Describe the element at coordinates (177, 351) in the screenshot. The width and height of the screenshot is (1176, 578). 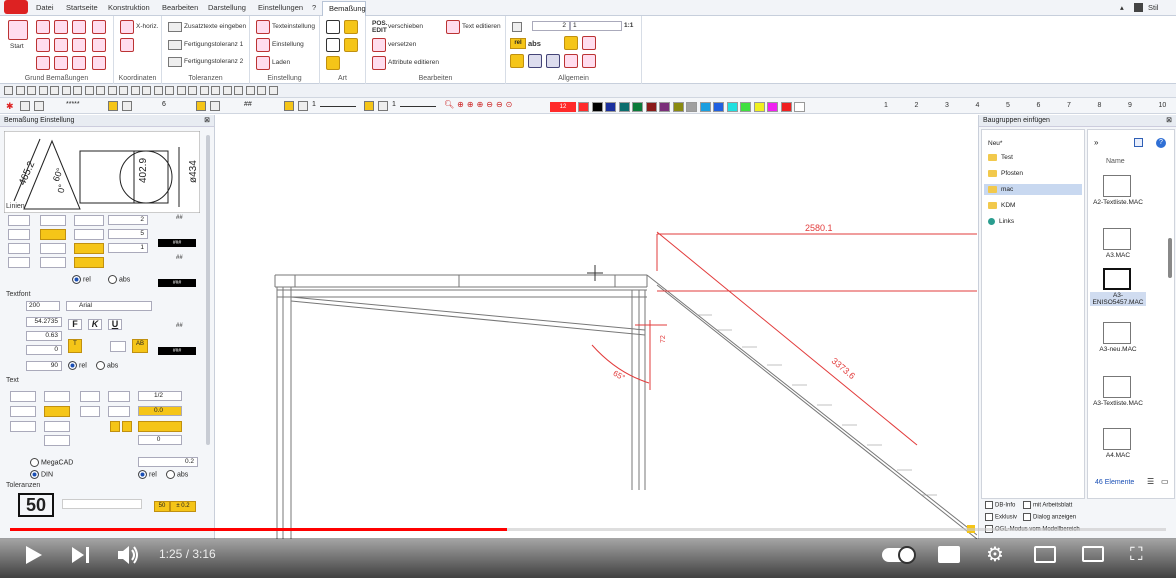
I see `text-color-block: ###` at that location.